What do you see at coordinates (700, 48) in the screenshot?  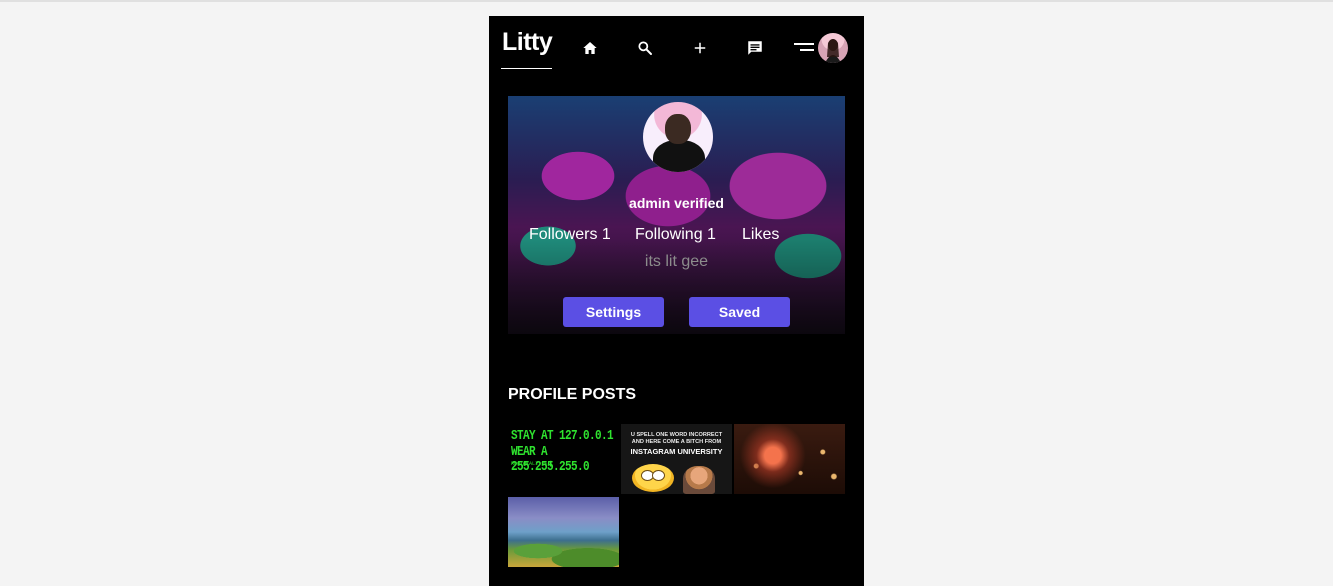 I see `add-icon` at bounding box center [700, 48].